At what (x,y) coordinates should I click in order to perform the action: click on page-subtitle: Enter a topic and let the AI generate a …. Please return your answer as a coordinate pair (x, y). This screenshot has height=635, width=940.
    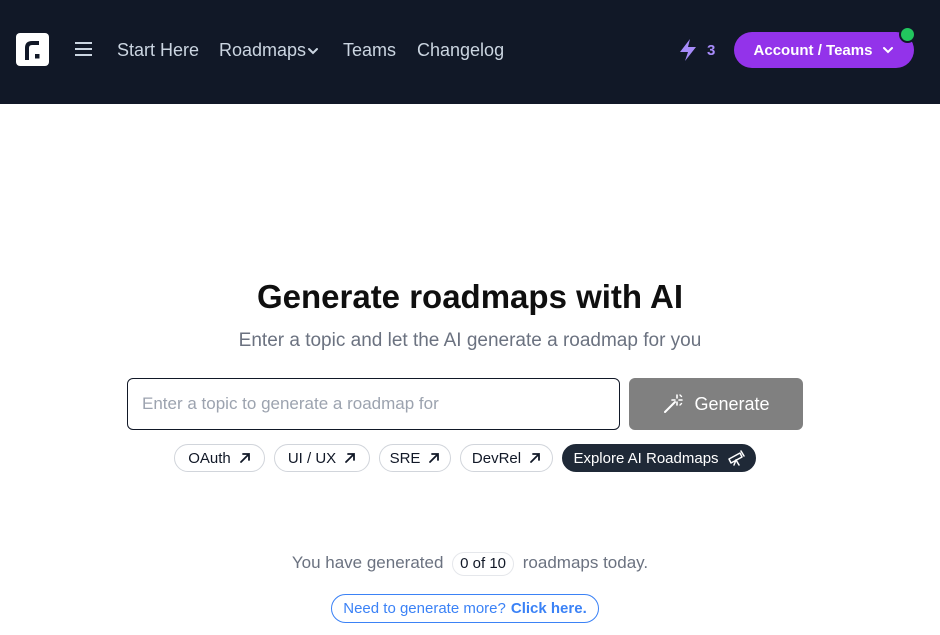
    Looking at the image, I should click on (470, 340).